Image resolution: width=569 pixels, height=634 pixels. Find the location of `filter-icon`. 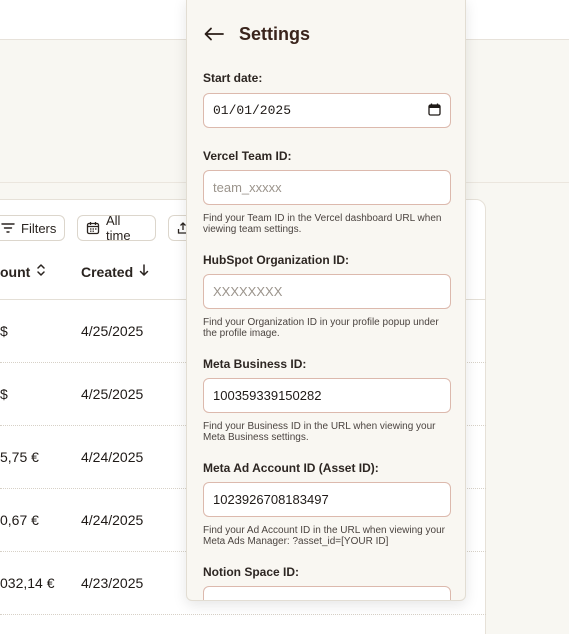

filter-icon is located at coordinates (8, 228).